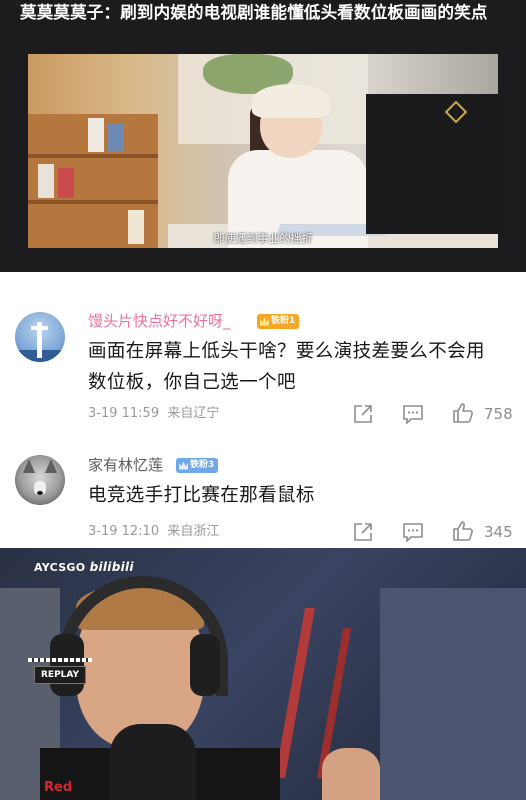 The width and height of the screenshot is (526, 800). I want to click on jersey-logo-text: Red, so click(58, 787).